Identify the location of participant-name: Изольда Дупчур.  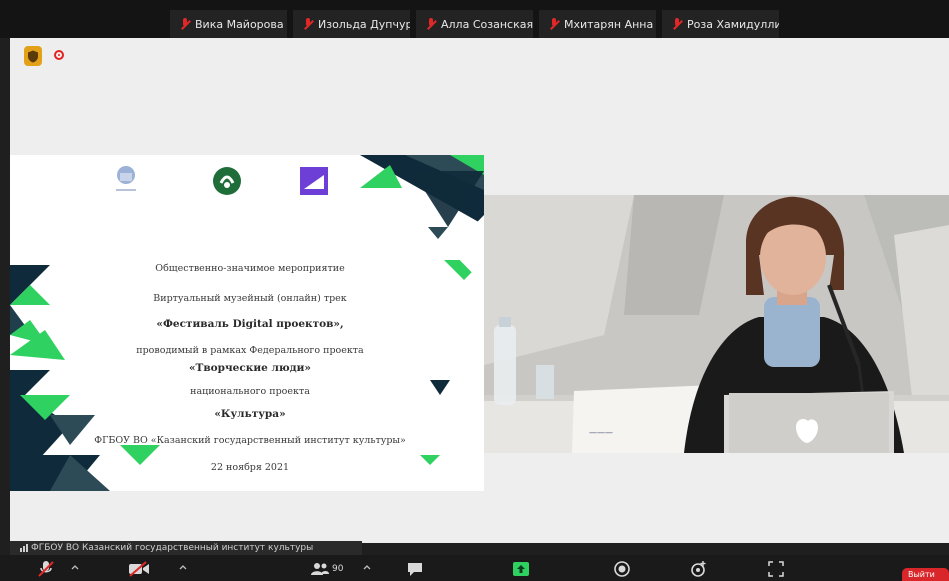
(364, 24).